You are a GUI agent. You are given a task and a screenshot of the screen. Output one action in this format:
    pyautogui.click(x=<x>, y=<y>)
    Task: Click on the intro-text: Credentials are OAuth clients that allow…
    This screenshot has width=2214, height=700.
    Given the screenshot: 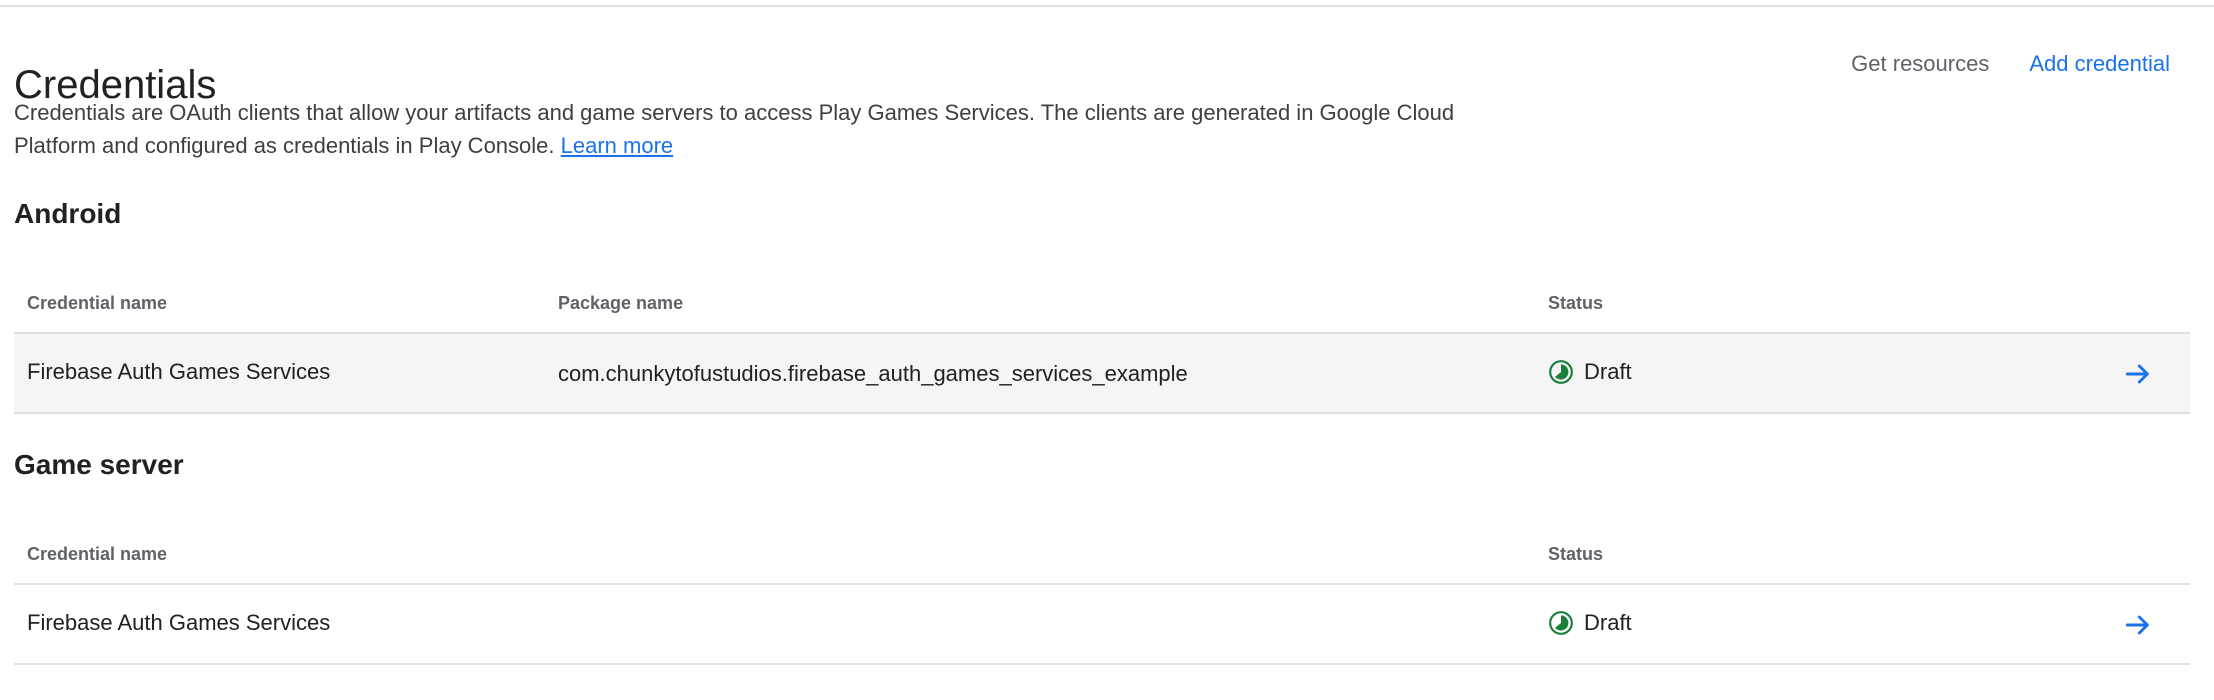 What is the action you would take?
    pyautogui.click(x=734, y=129)
    